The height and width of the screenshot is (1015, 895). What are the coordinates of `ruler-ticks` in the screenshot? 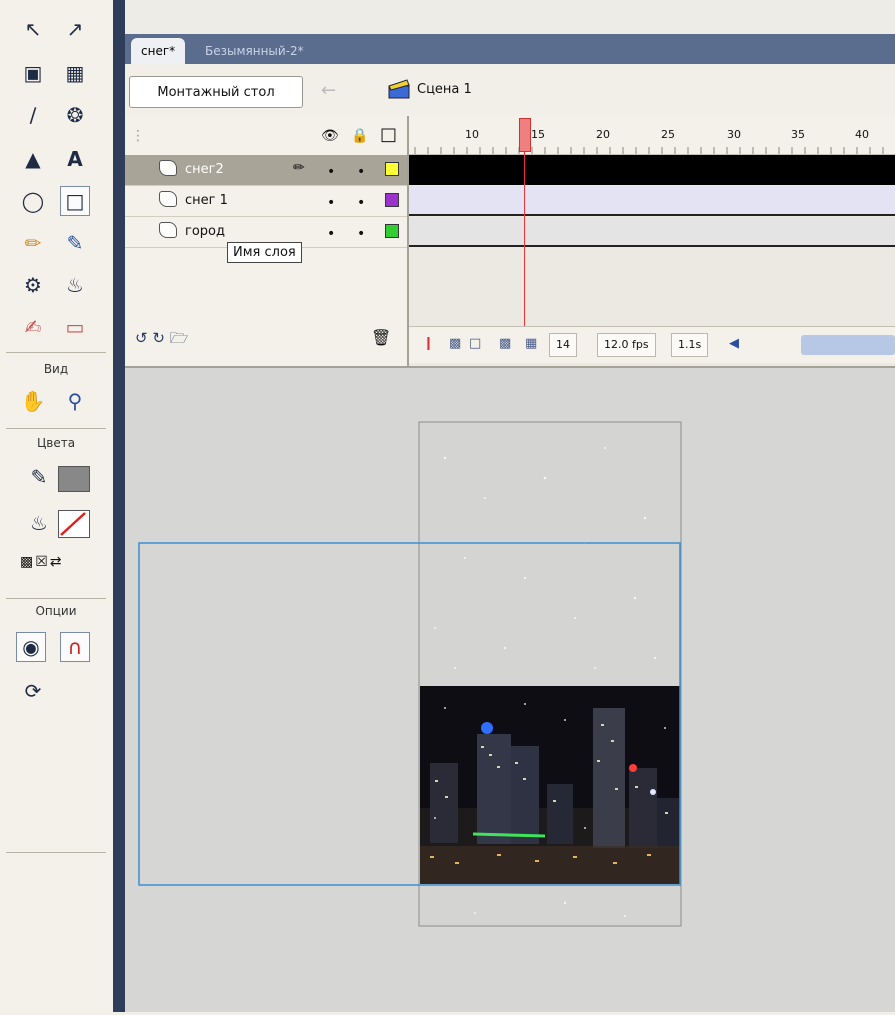 It's located at (649, 150).